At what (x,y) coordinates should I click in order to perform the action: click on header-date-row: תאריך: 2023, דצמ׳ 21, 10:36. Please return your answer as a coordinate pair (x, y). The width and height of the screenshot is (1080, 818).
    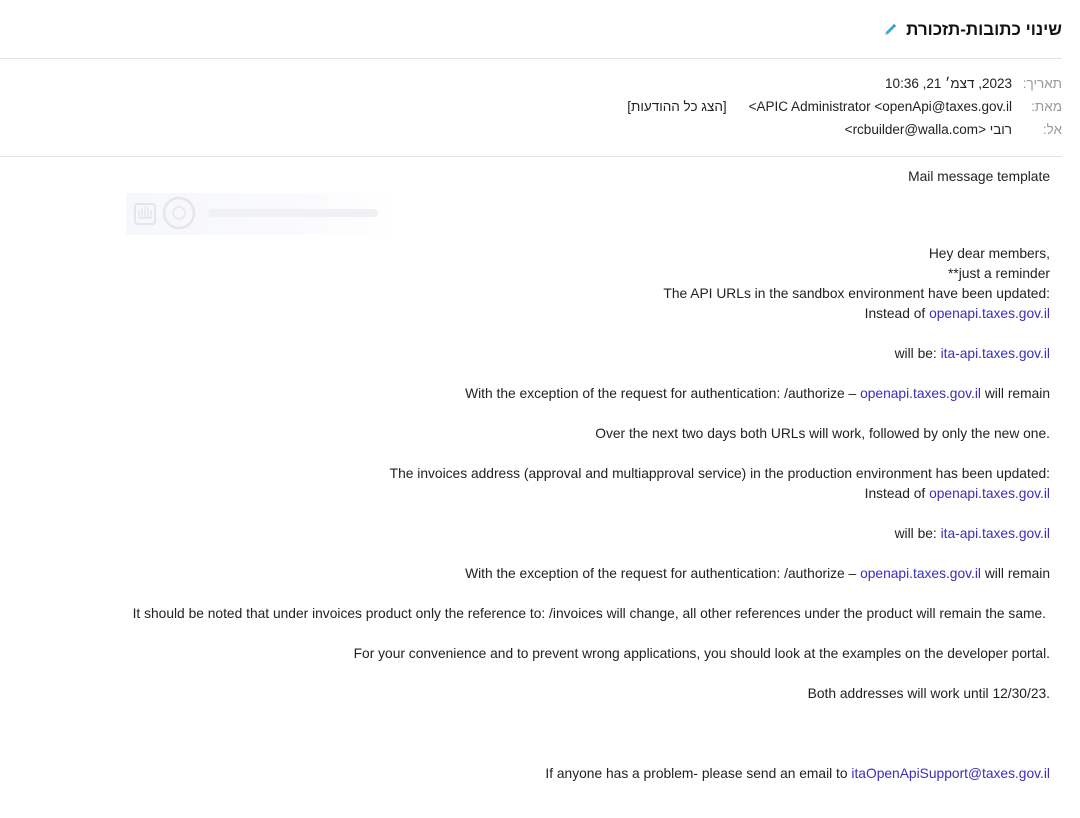
    Looking at the image, I should click on (973, 83).